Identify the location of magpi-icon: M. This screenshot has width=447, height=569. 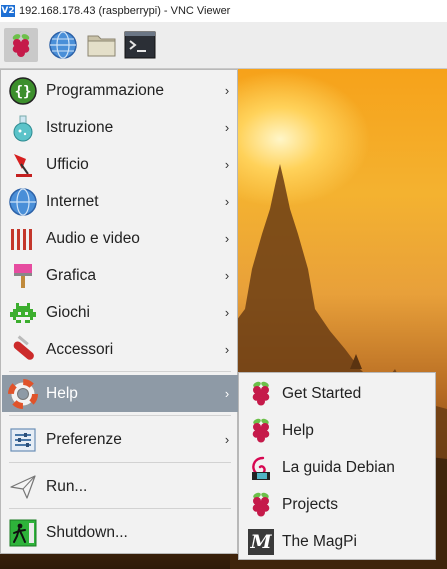
(261, 542).